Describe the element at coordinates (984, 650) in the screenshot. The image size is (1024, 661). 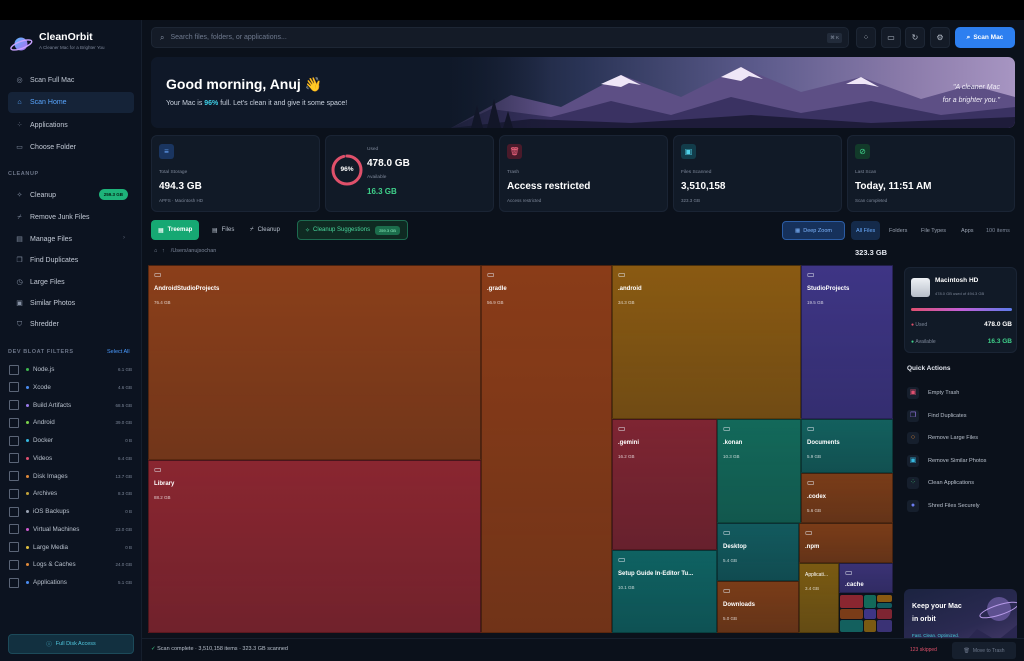
I see `move-to-trash-button: 🗑 Move to Trash` at that location.